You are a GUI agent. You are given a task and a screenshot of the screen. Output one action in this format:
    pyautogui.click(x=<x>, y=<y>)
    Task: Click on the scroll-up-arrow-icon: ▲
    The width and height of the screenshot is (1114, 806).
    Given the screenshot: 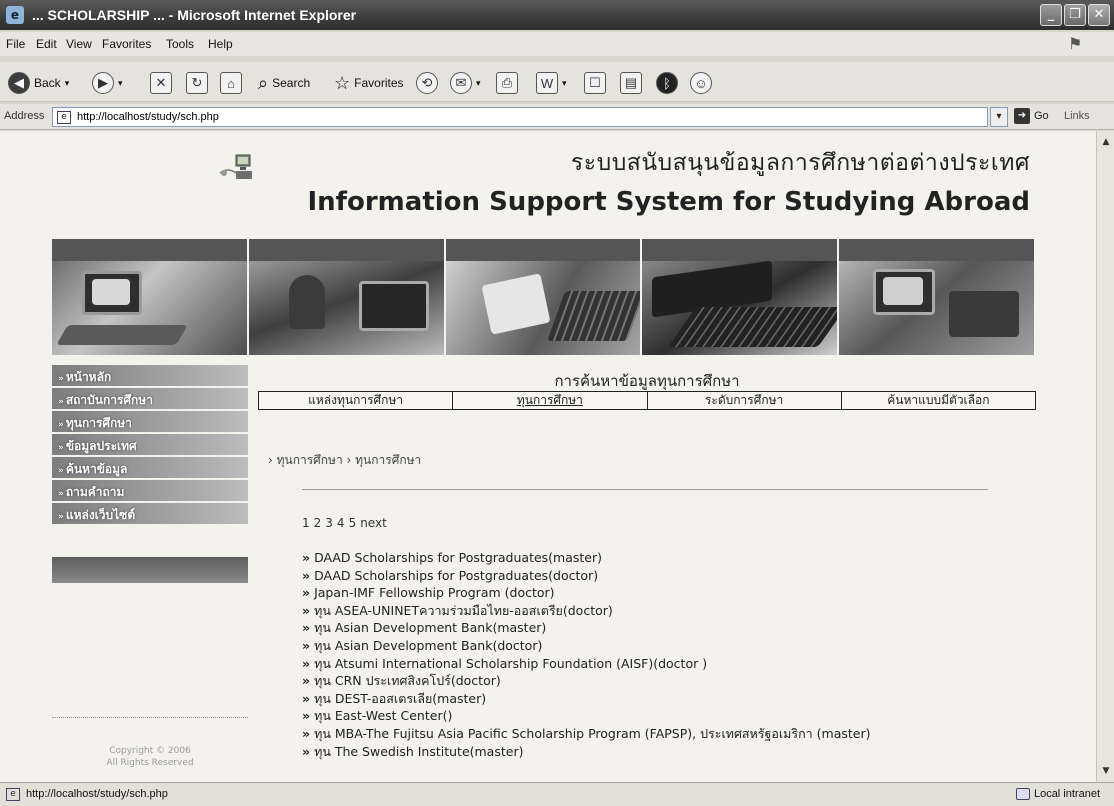 What is the action you would take?
    pyautogui.click(x=1106, y=142)
    